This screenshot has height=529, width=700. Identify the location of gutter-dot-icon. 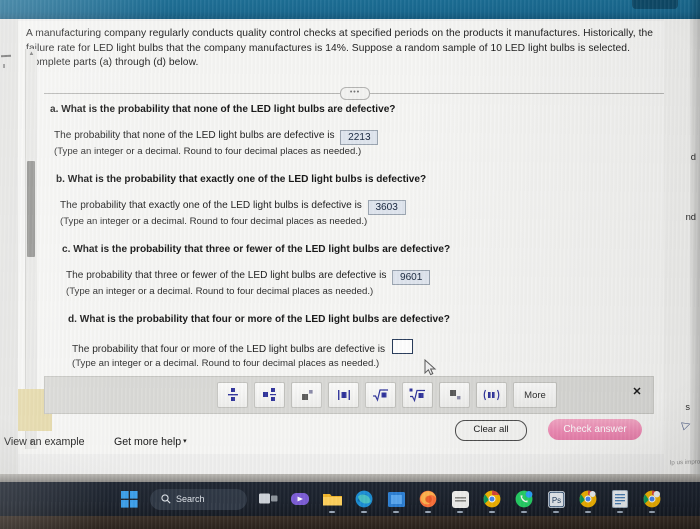
(4, 66).